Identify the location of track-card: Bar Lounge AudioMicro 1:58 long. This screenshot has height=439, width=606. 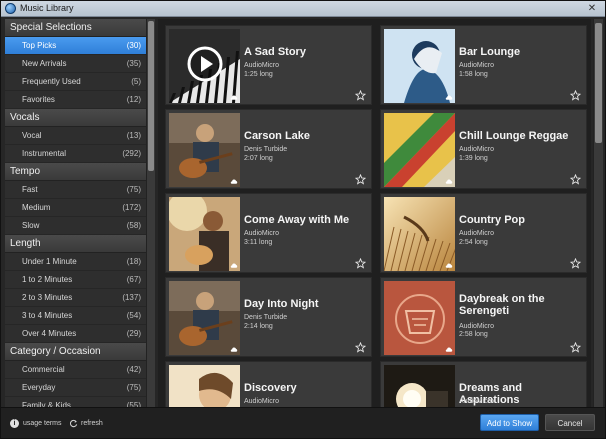
(483, 65).